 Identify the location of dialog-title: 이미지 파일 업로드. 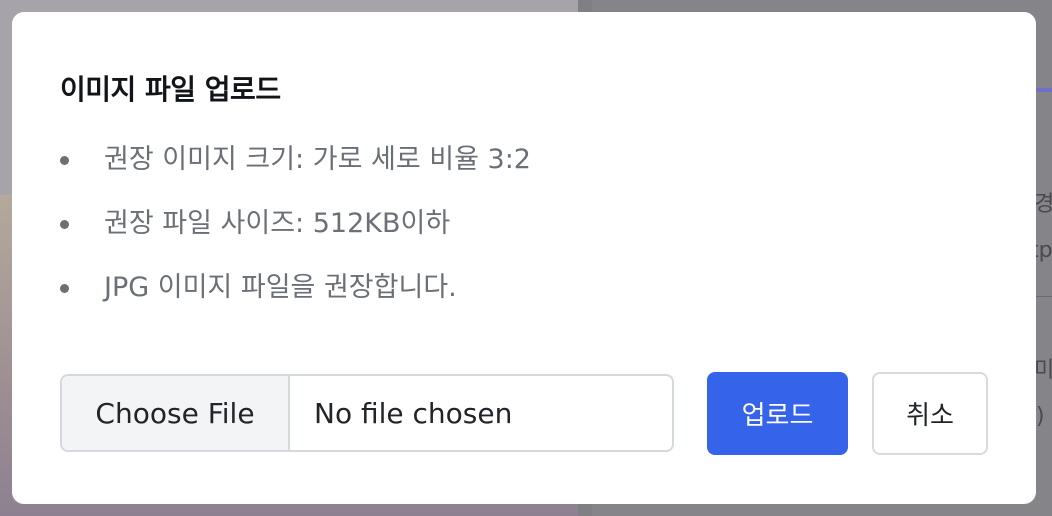
(170, 89).